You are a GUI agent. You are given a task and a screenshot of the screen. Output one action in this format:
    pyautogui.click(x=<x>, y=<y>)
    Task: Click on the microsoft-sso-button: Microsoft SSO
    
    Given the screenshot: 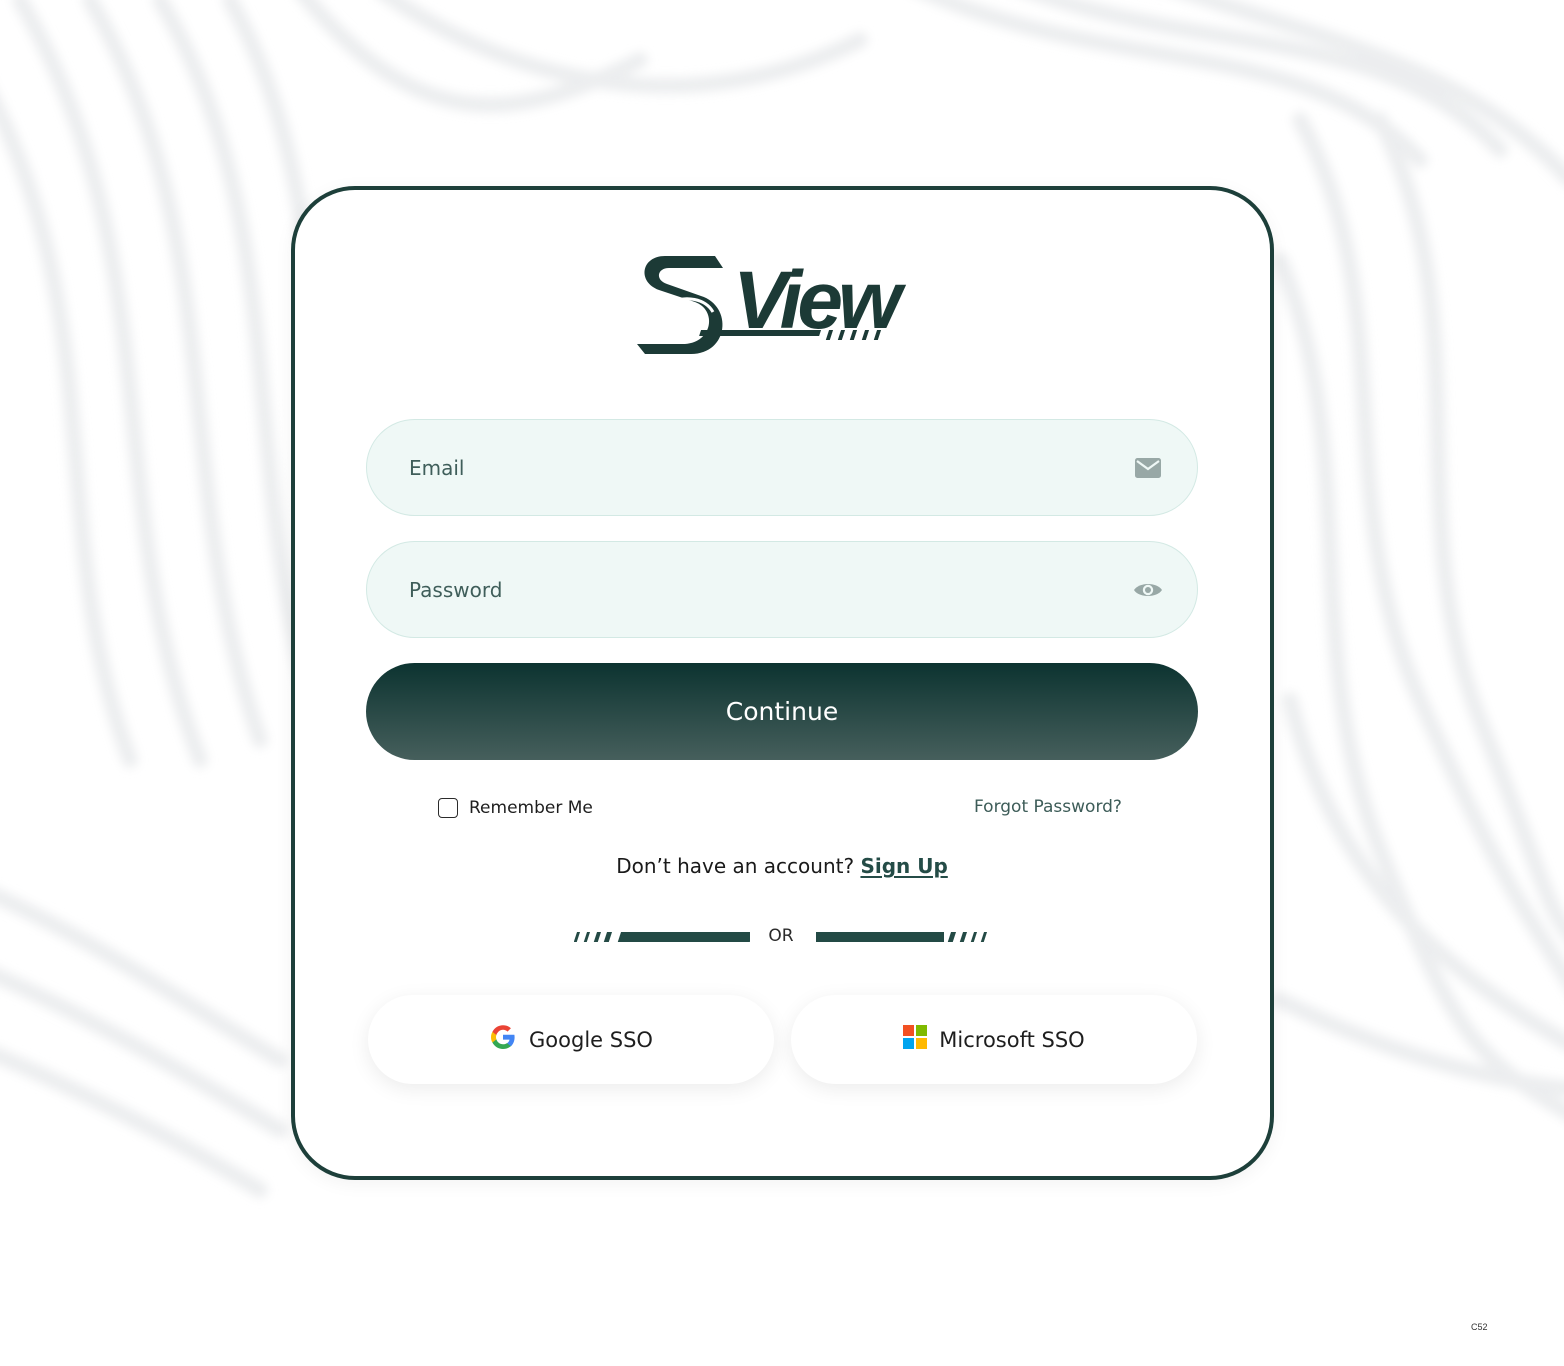 What is the action you would take?
    pyautogui.click(x=994, y=1039)
    